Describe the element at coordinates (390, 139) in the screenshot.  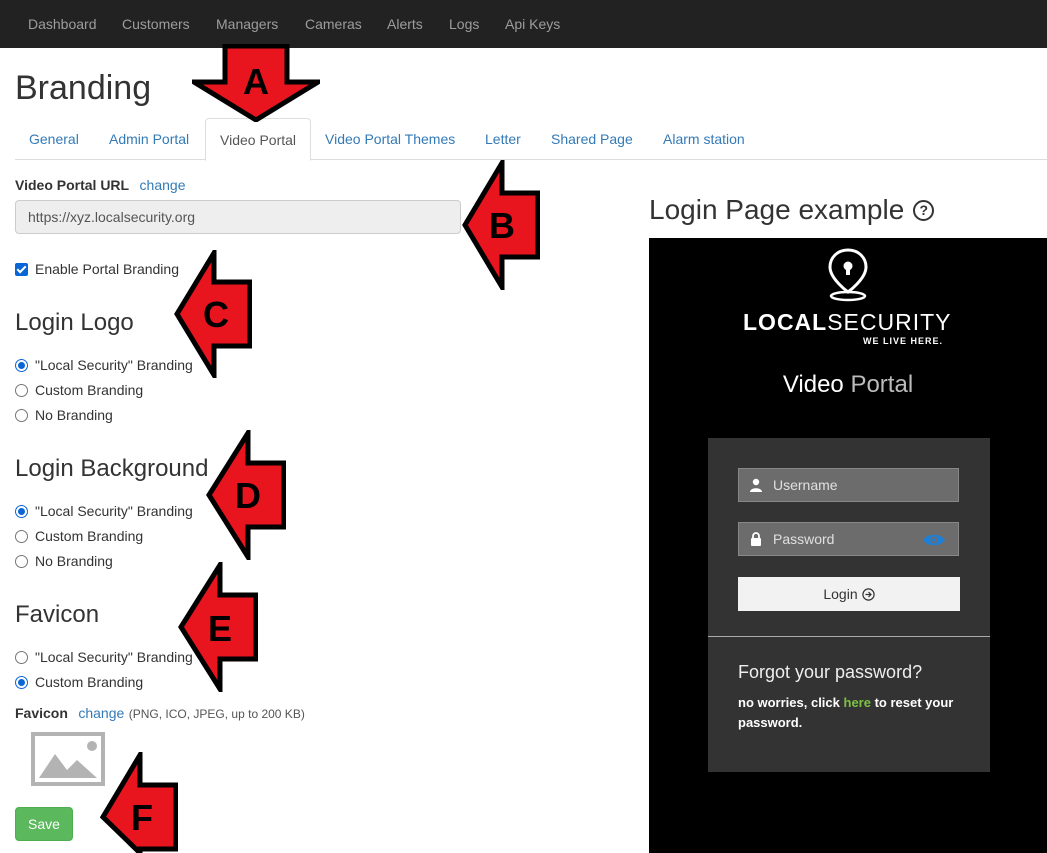
I see `tab-video-portal-themes: Video Portal Themes` at that location.